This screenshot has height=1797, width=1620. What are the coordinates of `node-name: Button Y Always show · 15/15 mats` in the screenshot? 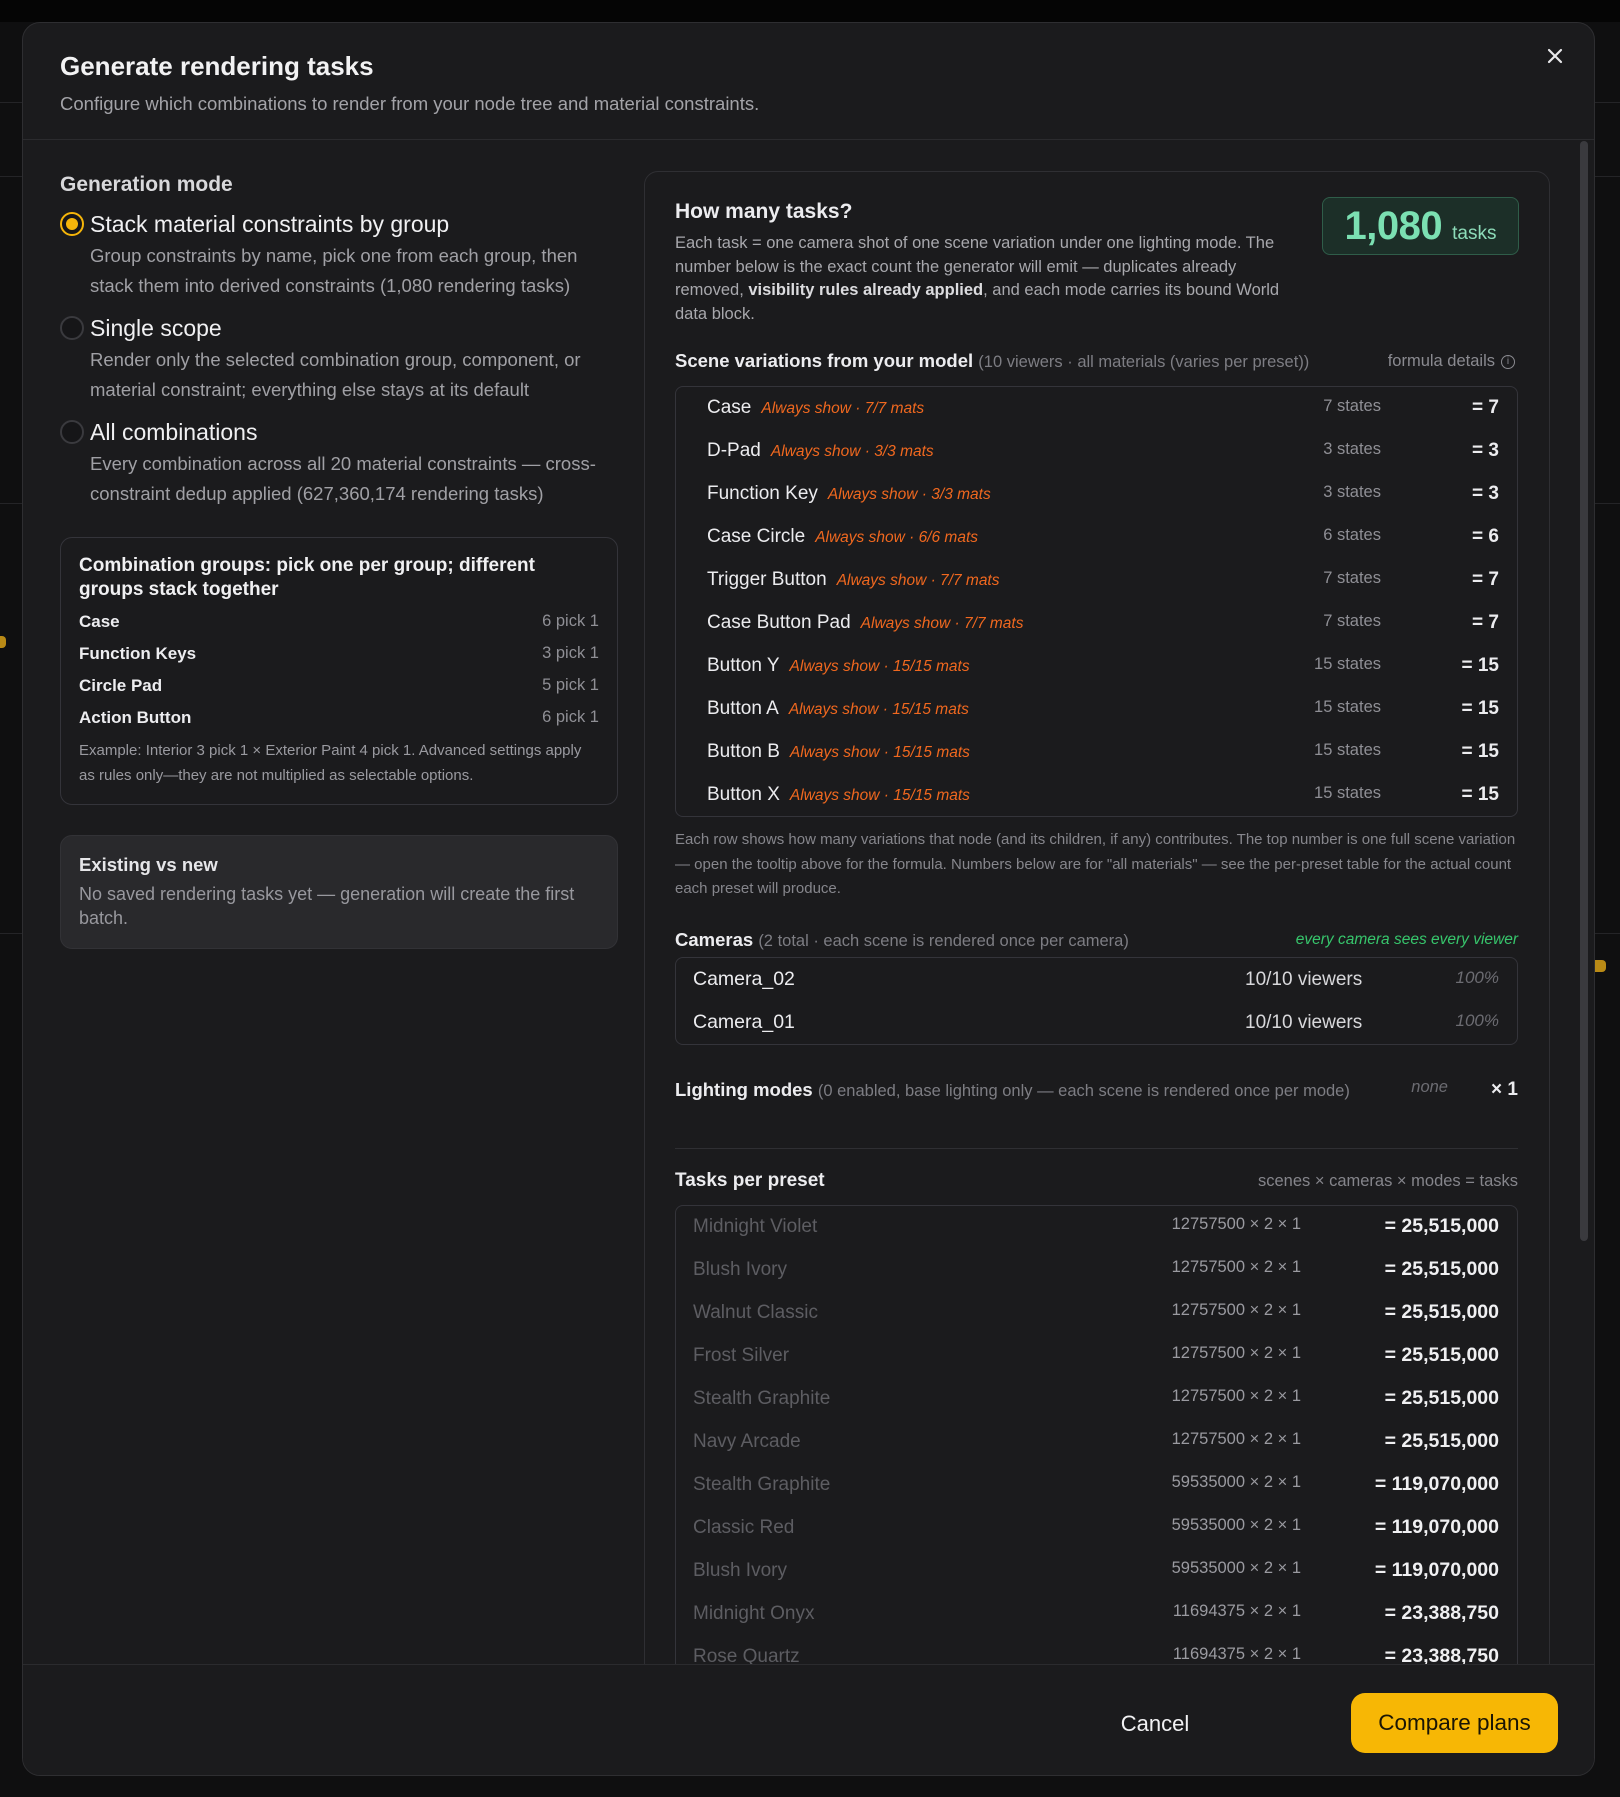 It's located at (838, 666).